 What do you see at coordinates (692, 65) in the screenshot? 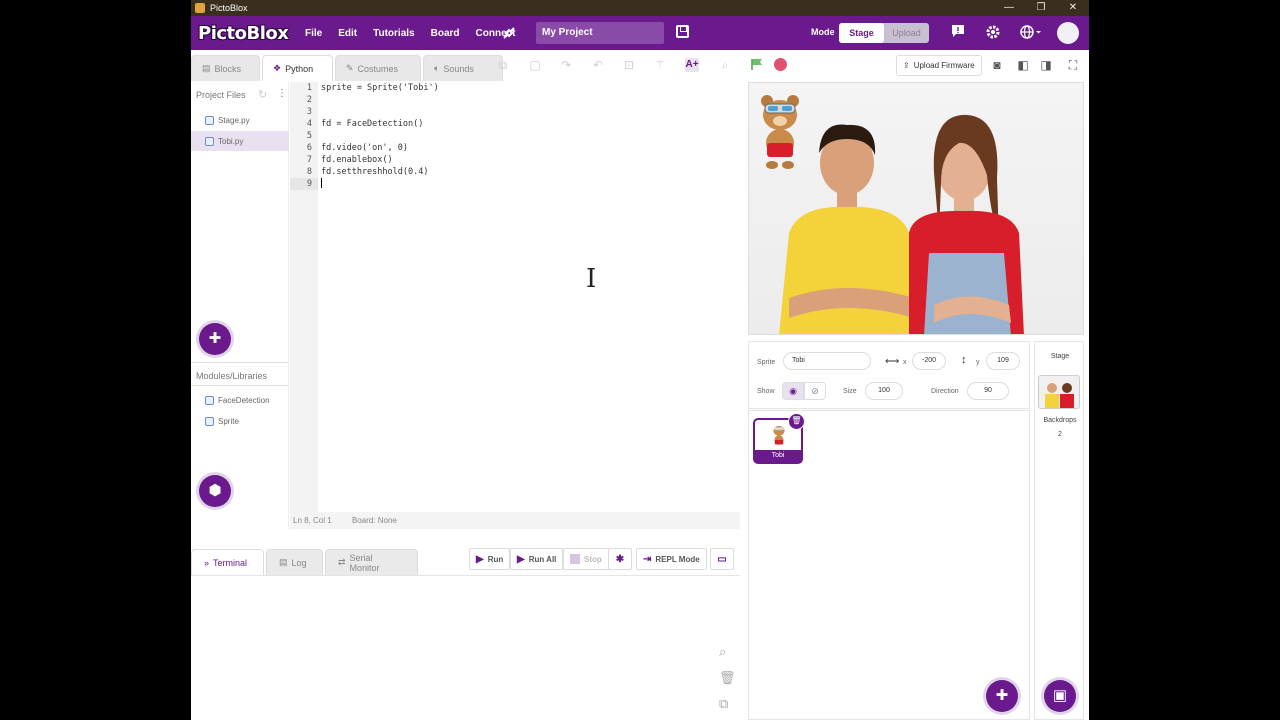
I see `font-size-icon: A+` at bounding box center [692, 65].